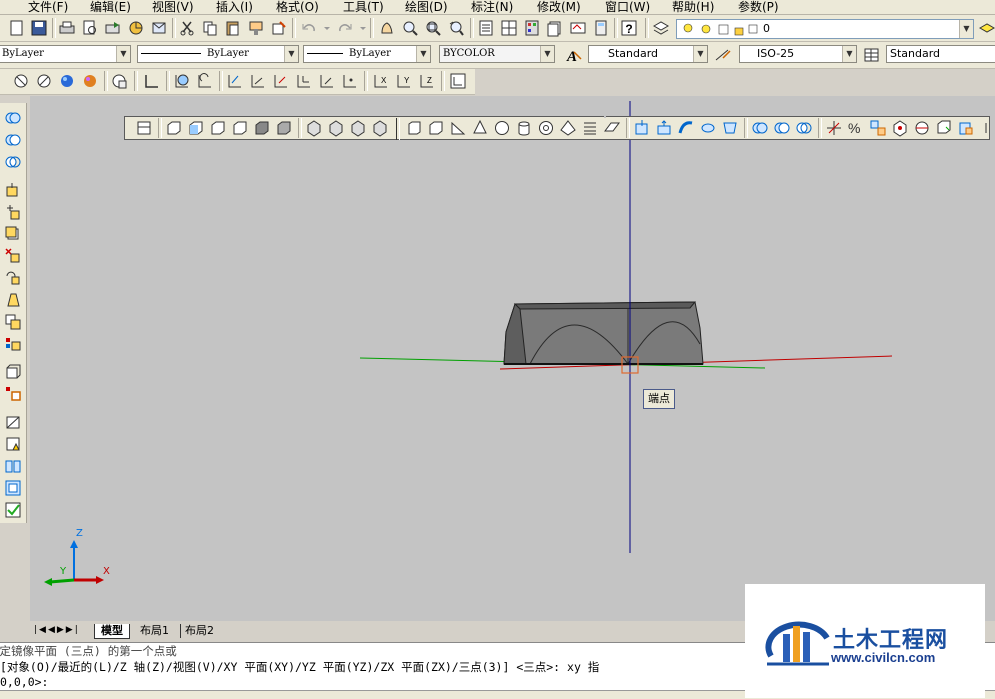  Describe the element at coordinates (350, 81) in the screenshot. I see `ucs-3point-icon` at that location.